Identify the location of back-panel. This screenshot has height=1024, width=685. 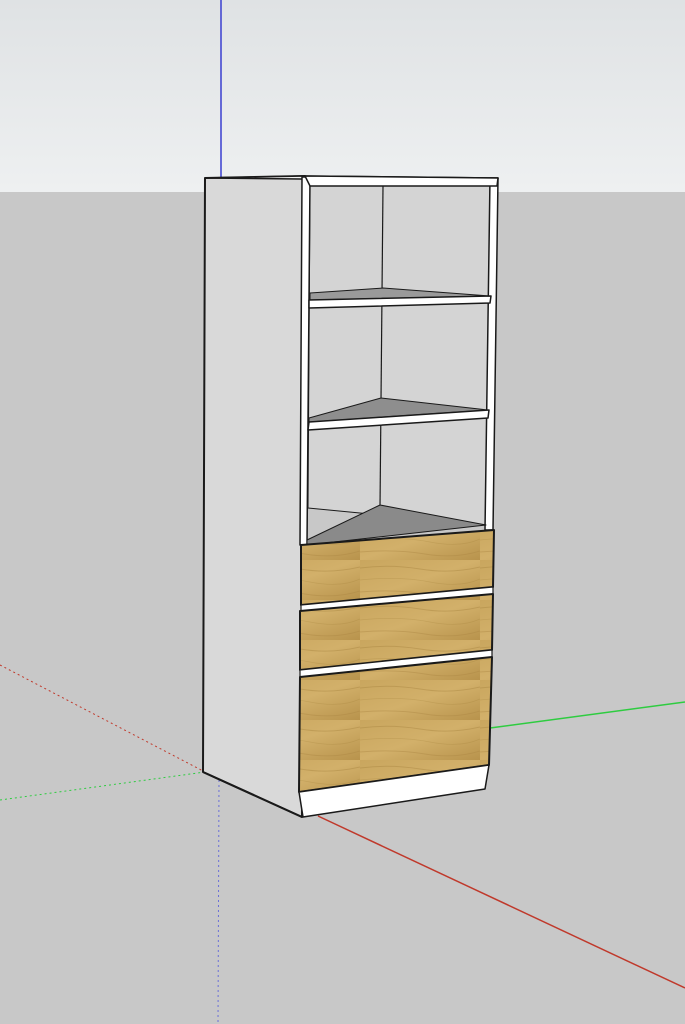
(399, 354).